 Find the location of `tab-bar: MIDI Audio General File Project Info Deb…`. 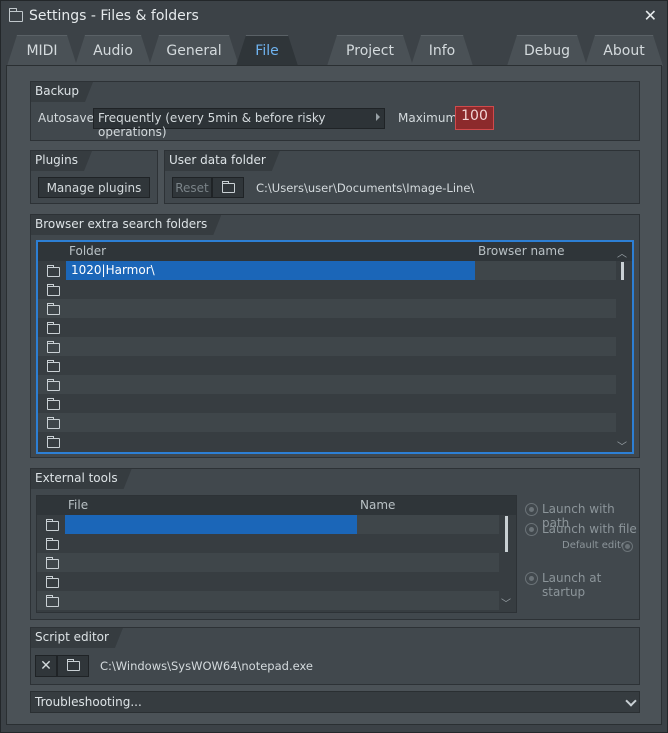

tab-bar: MIDI Audio General File Project Info Deb… is located at coordinates (334, 49).